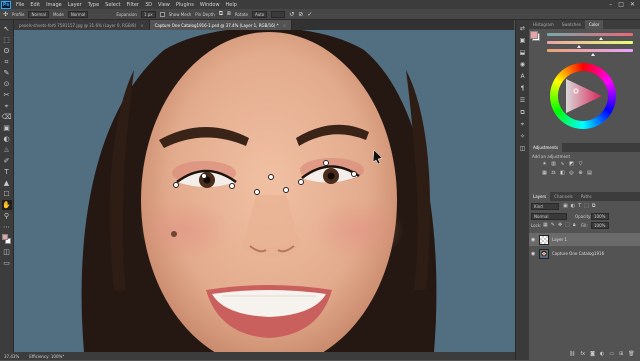 Image resolution: width=640 pixels, height=361 pixels. What do you see at coordinates (523, 89) in the screenshot?
I see `paragraph-icon: ¶` at bounding box center [523, 89].